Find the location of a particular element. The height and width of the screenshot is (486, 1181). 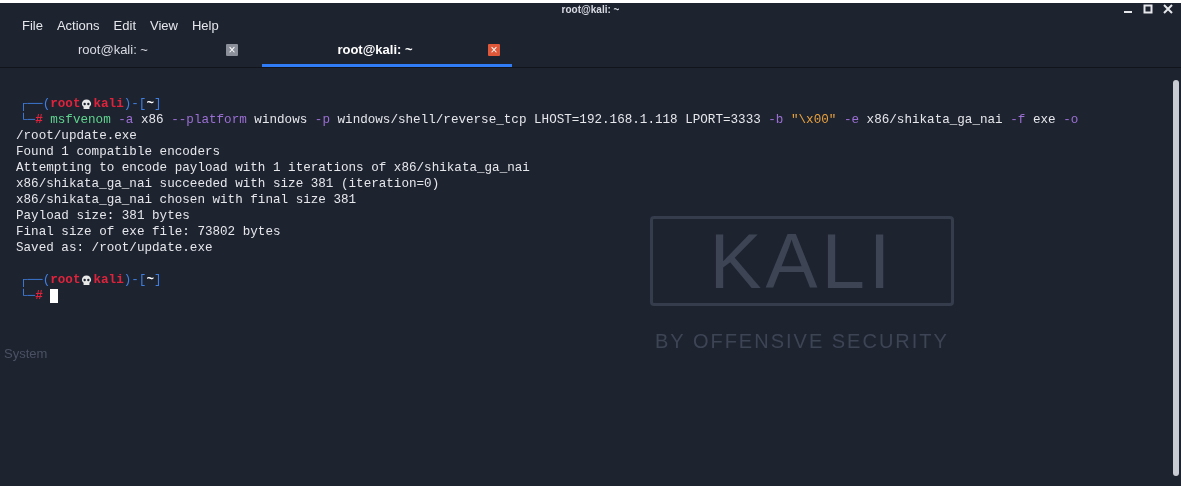

menu-item: View is located at coordinates (164, 25).